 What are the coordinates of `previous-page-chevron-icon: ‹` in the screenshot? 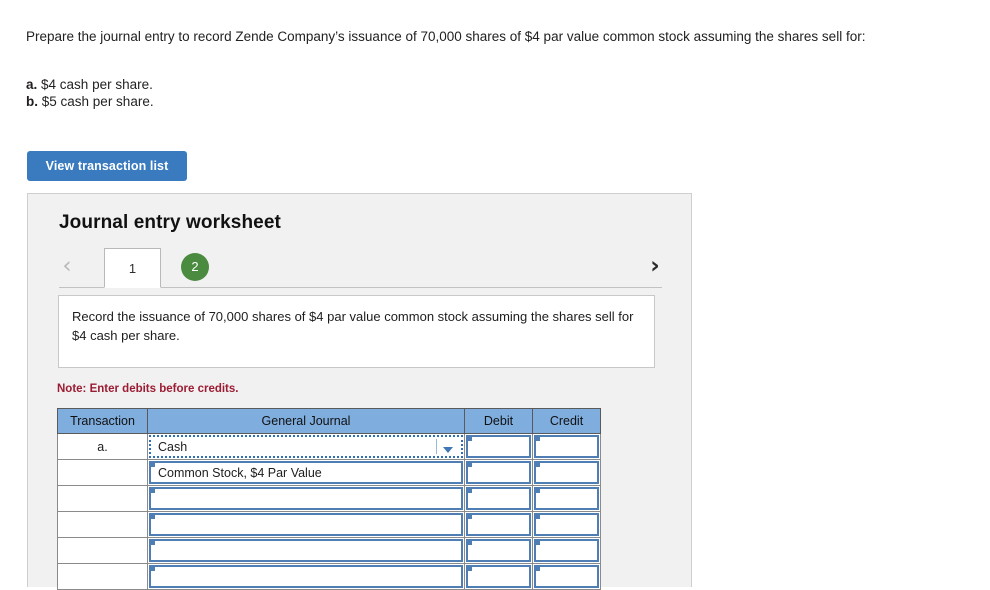 It's located at (67, 266).